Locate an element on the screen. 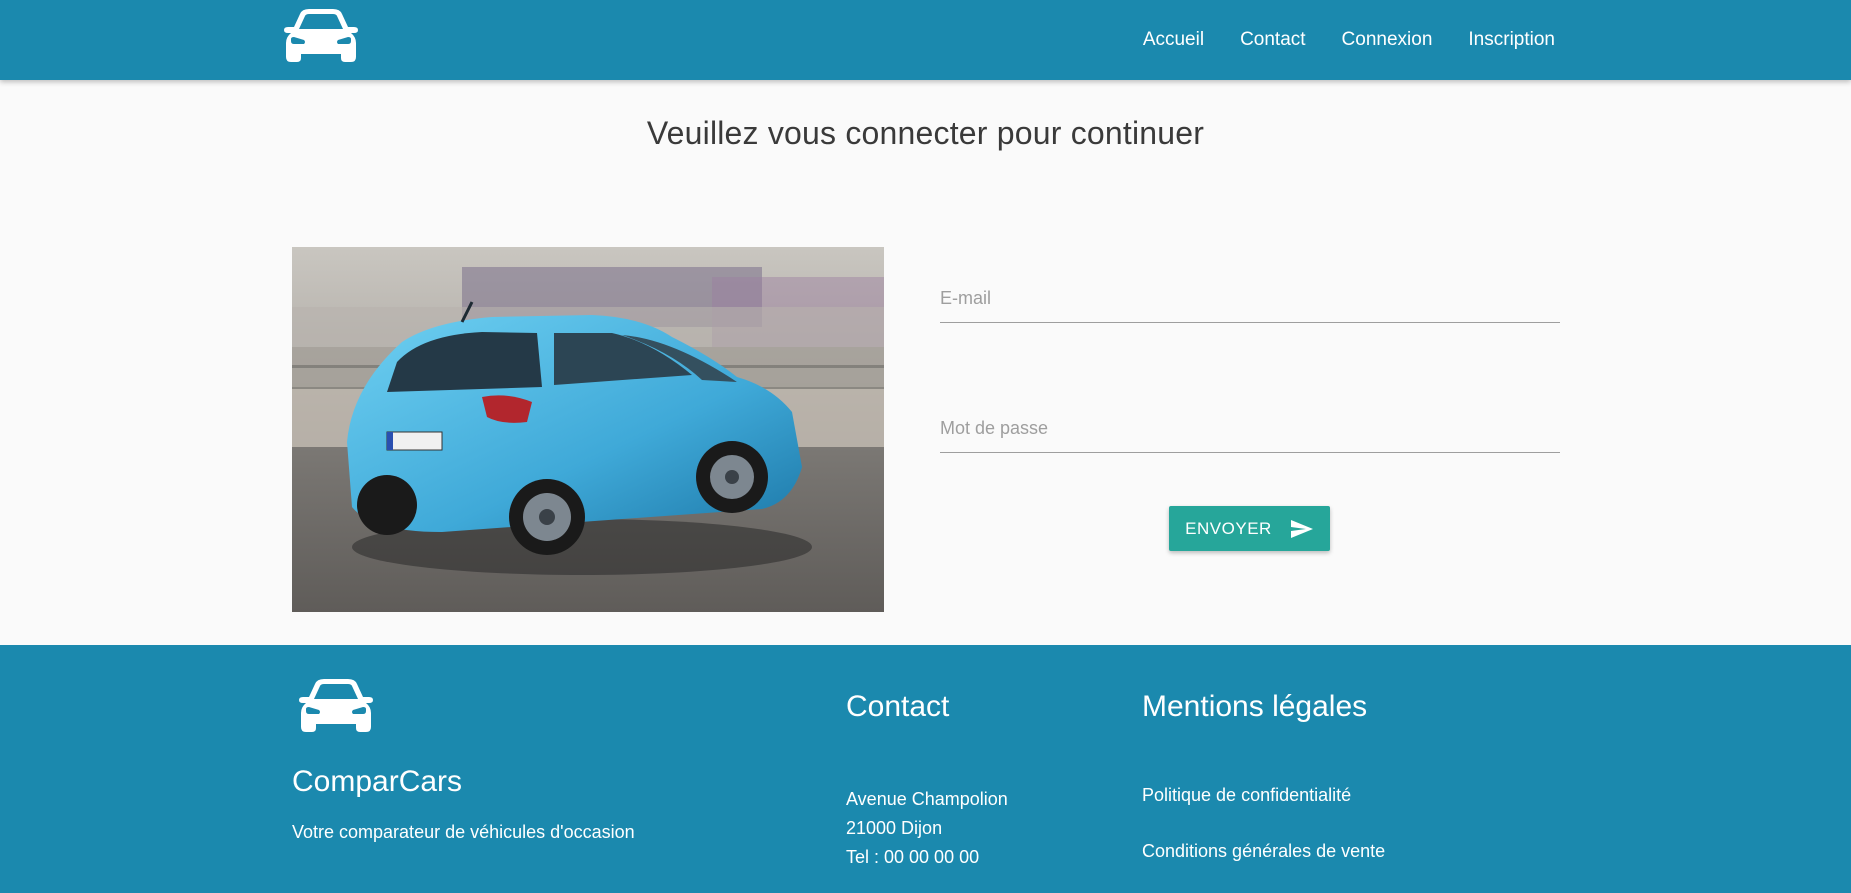  footer-phone: Tel : 00 00 00 00 is located at coordinates (913, 857).